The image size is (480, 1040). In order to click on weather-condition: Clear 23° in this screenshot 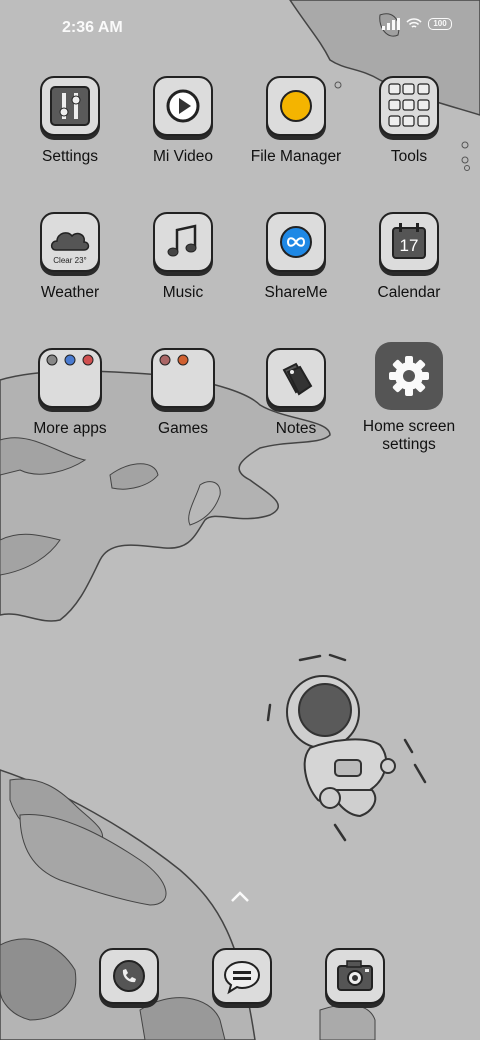, I will do `click(70, 260)`.